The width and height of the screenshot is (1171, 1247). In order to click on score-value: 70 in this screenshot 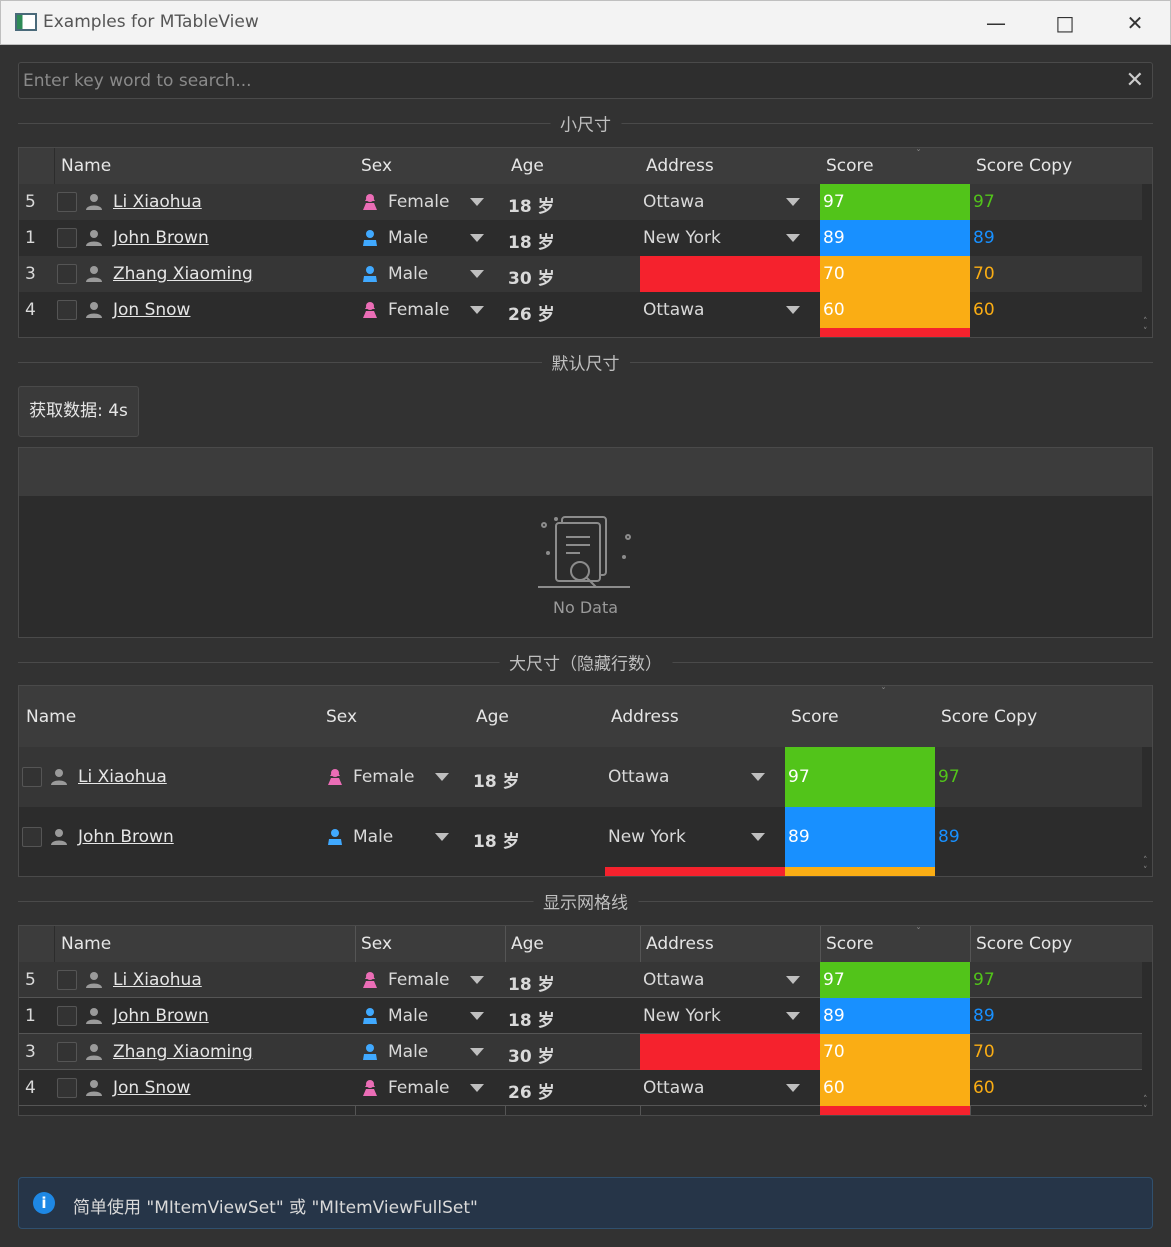, I will do `click(834, 274)`.